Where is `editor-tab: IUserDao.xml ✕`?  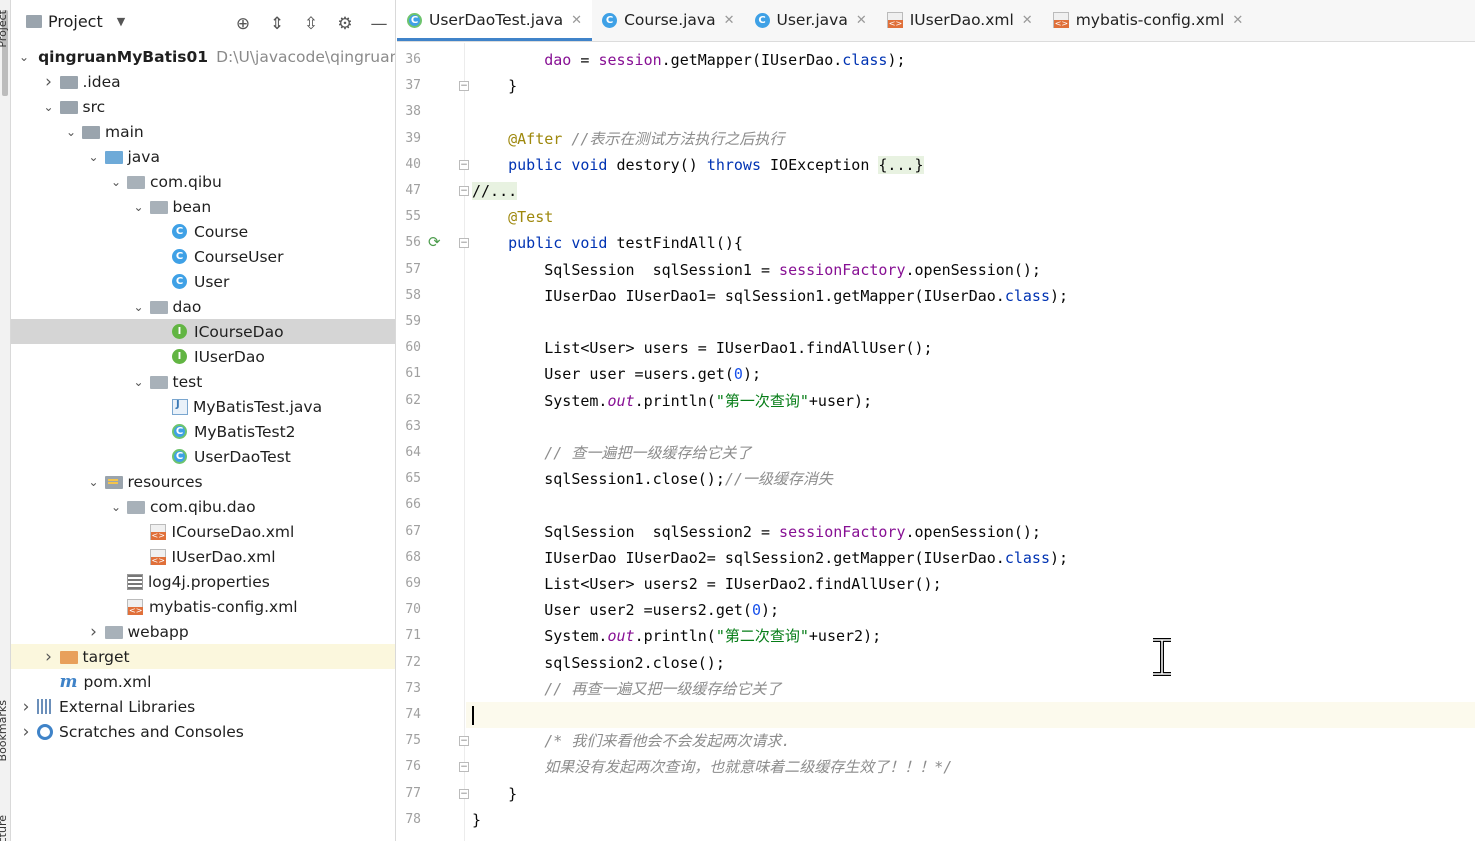 editor-tab: IUserDao.xml ✕ is located at coordinates (960, 20).